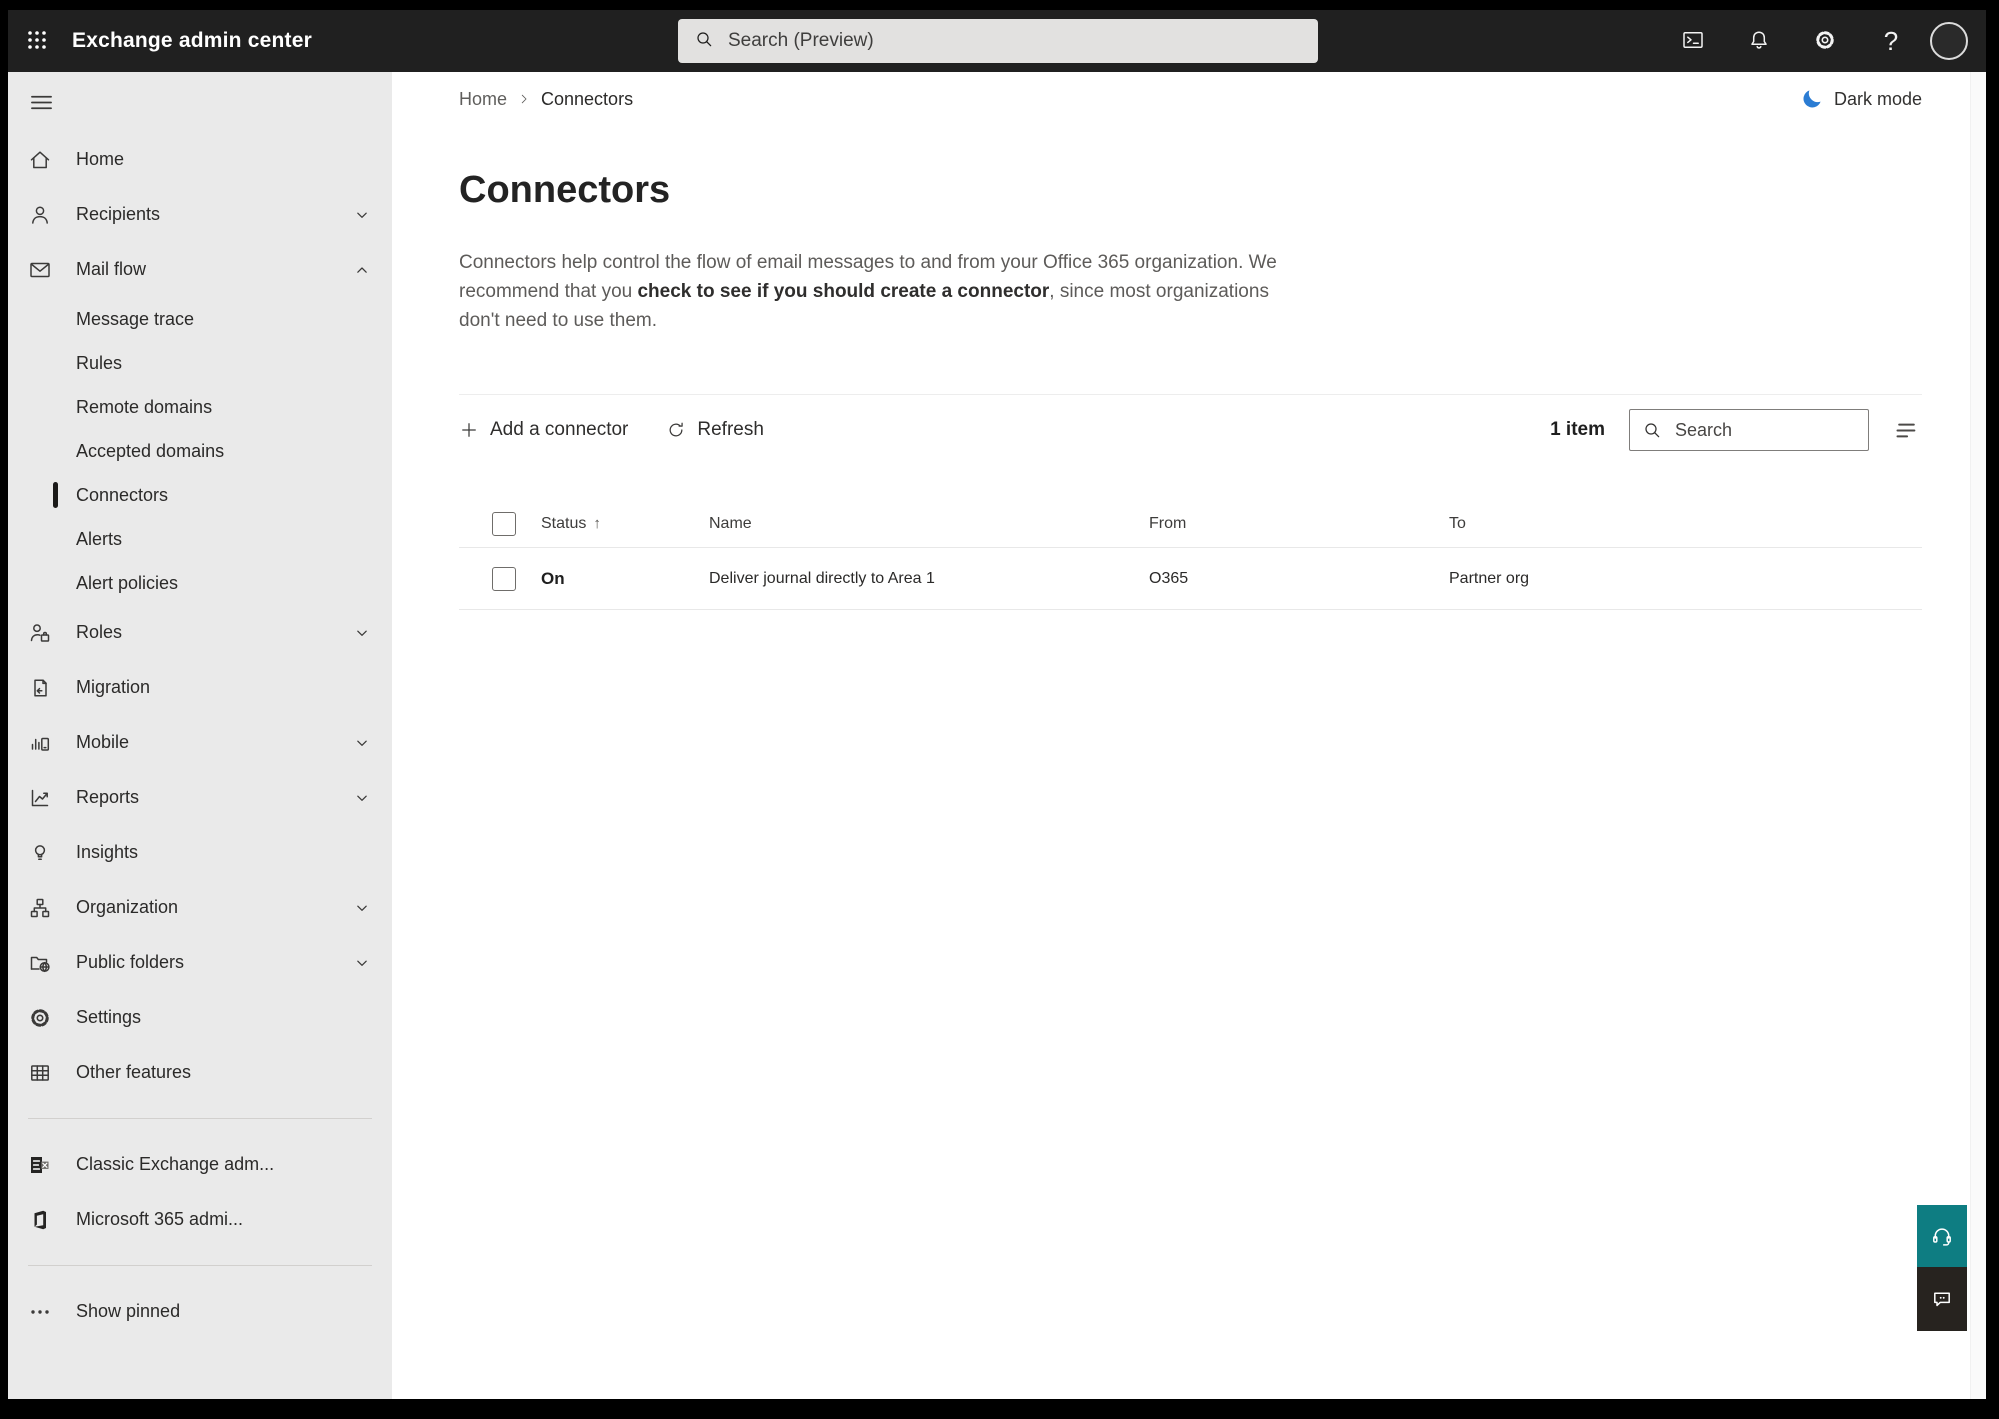  I want to click on global-search-box, so click(998, 41).